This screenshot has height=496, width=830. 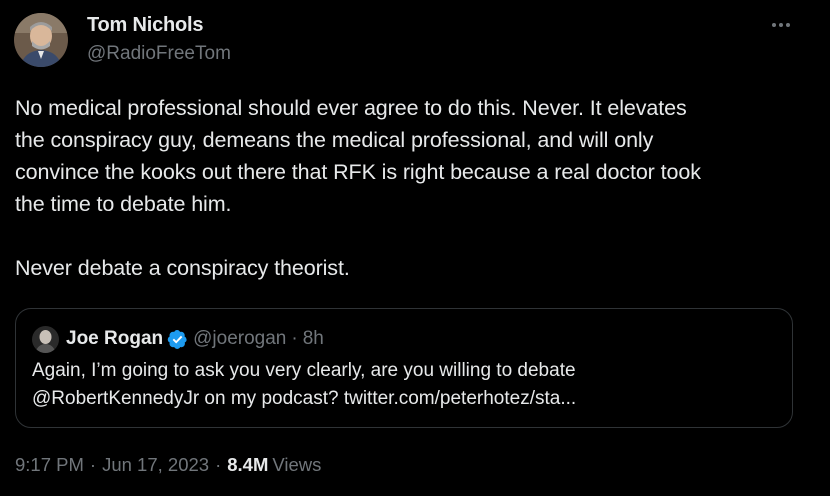 I want to click on author-name: Tom Nichols, so click(x=145, y=25).